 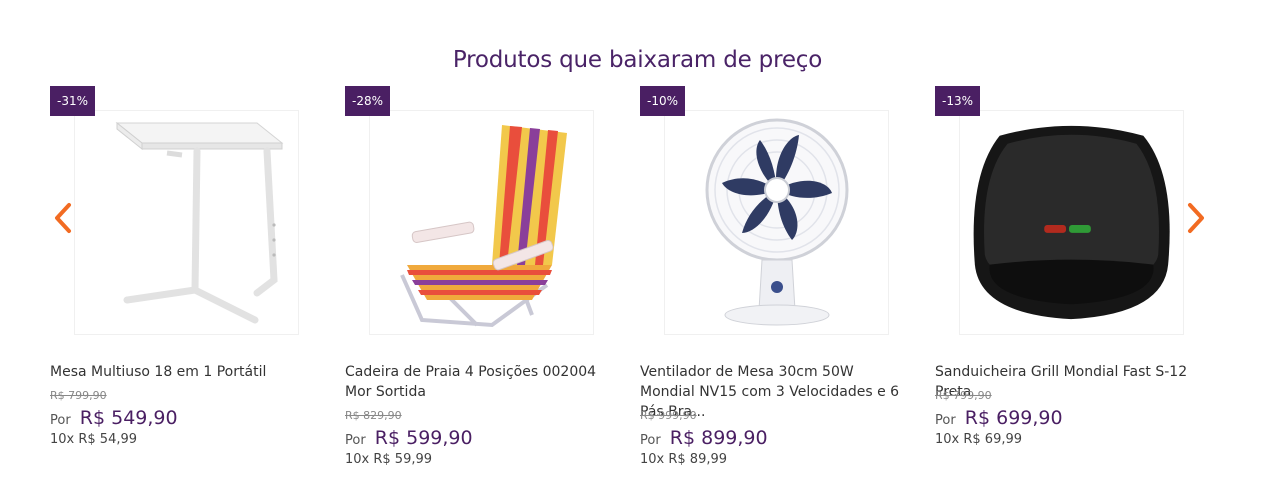 I want to click on folding-table-image, so click(x=199, y=222).